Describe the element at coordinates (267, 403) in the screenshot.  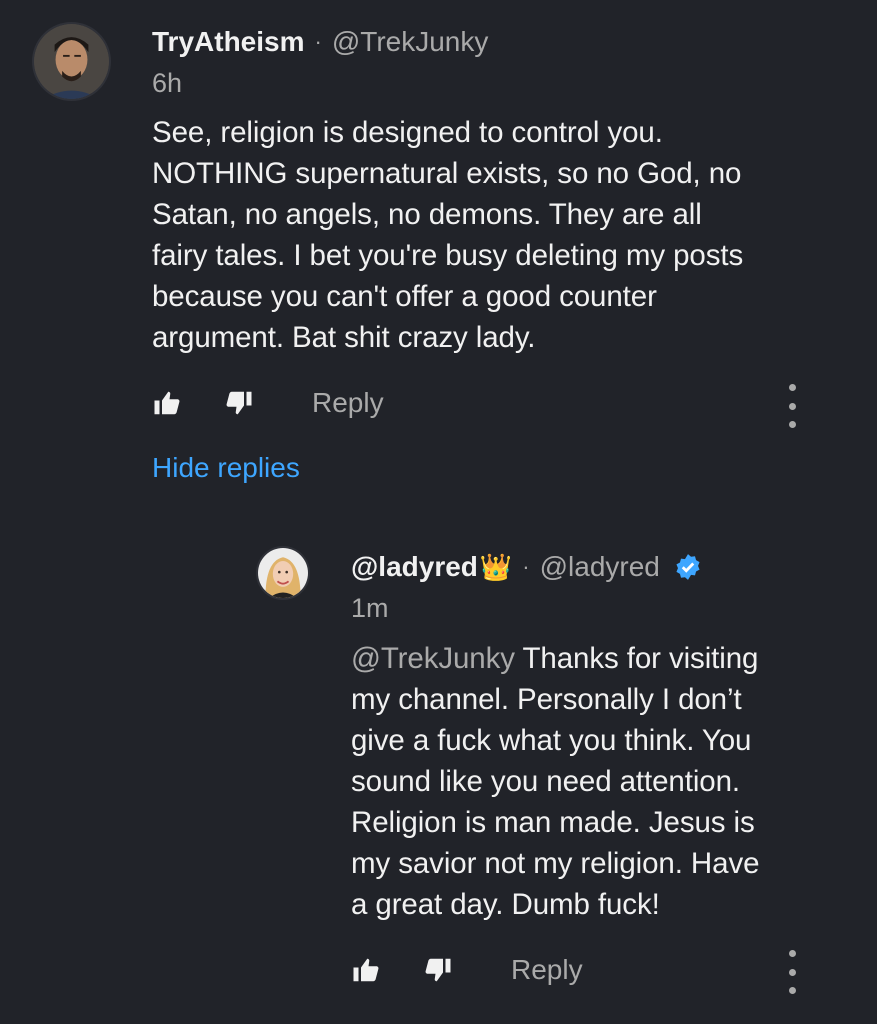
I see `comment-actions: Reply` at that location.